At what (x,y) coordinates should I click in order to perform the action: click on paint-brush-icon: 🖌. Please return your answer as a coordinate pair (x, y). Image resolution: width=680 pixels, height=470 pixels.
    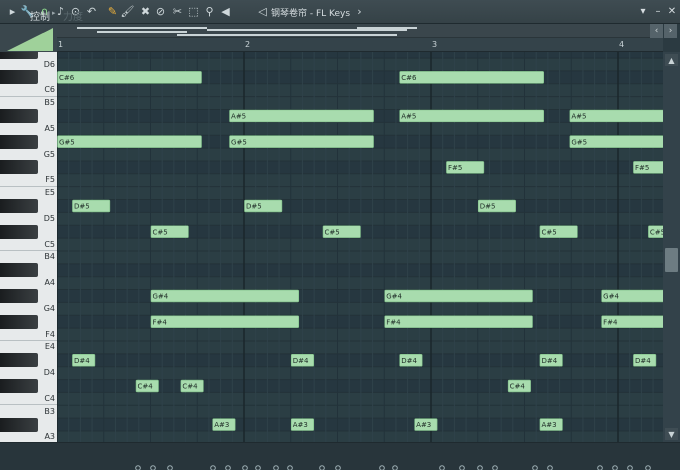
    Looking at the image, I should click on (127, 11).